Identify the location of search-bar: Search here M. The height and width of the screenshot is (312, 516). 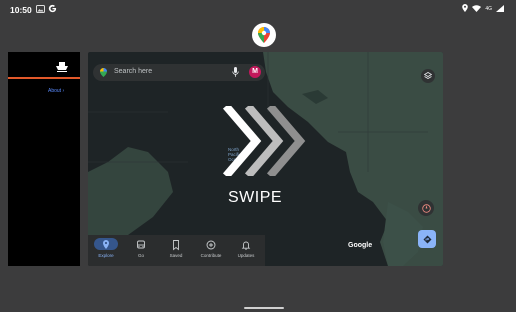
(179, 72).